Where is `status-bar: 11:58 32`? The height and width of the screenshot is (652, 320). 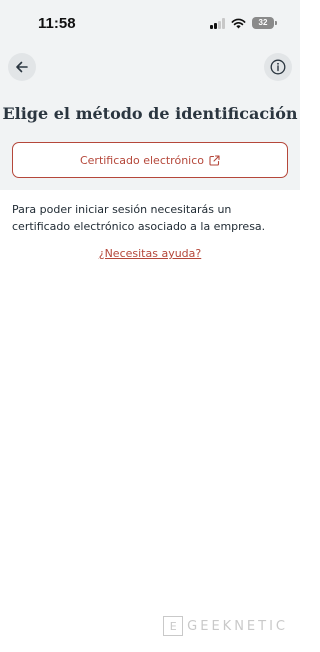 status-bar: 11:58 32 is located at coordinates (150, 24).